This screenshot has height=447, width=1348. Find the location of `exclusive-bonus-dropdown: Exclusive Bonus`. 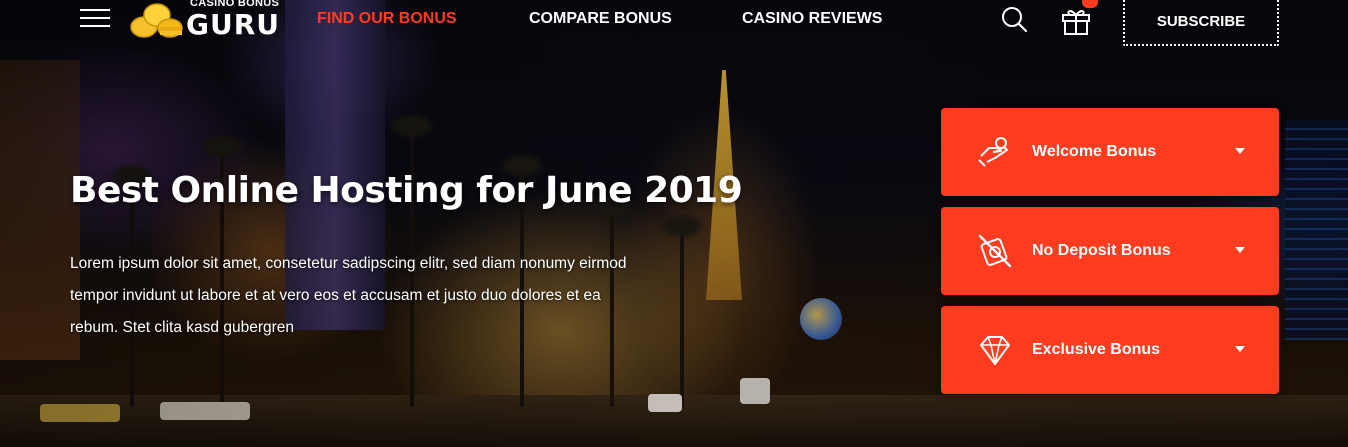

exclusive-bonus-dropdown: Exclusive Bonus is located at coordinates (1110, 350).